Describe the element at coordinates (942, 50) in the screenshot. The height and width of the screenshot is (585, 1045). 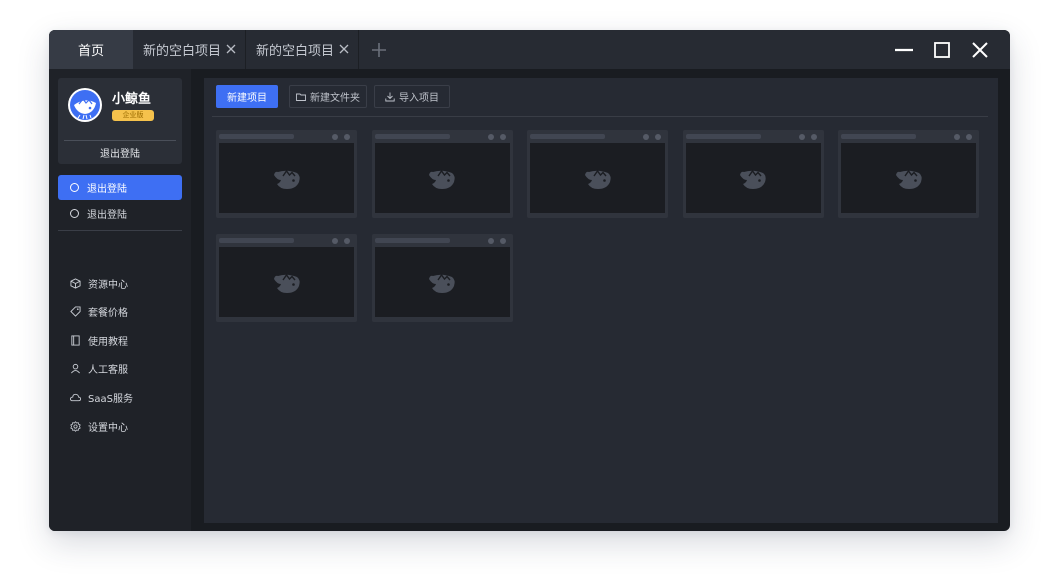
I see `maximize-icon` at that location.